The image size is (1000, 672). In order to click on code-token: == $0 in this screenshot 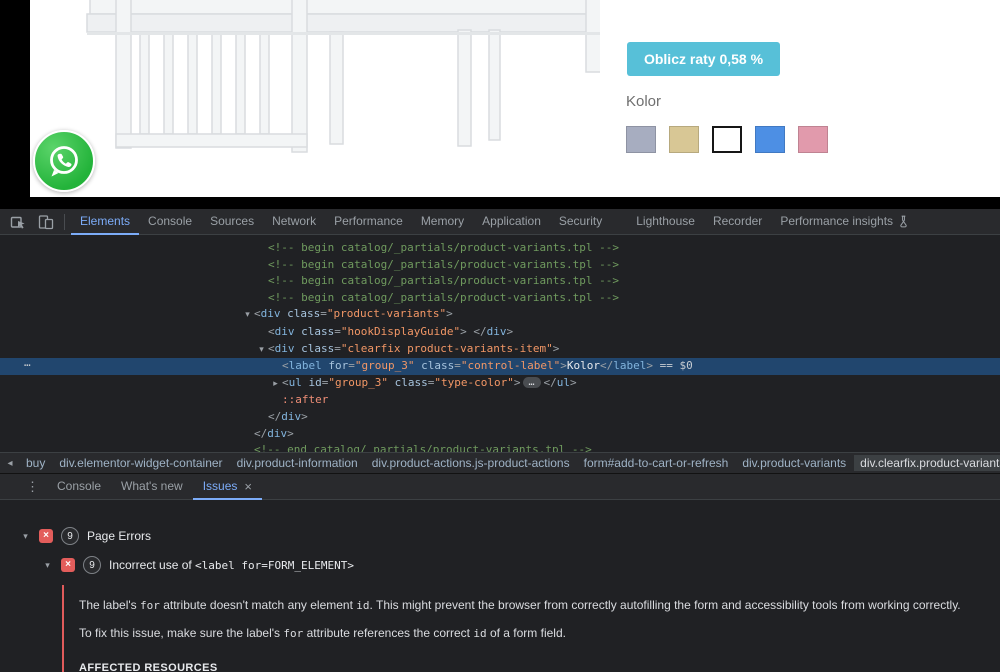, I will do `click(672, 366)`.